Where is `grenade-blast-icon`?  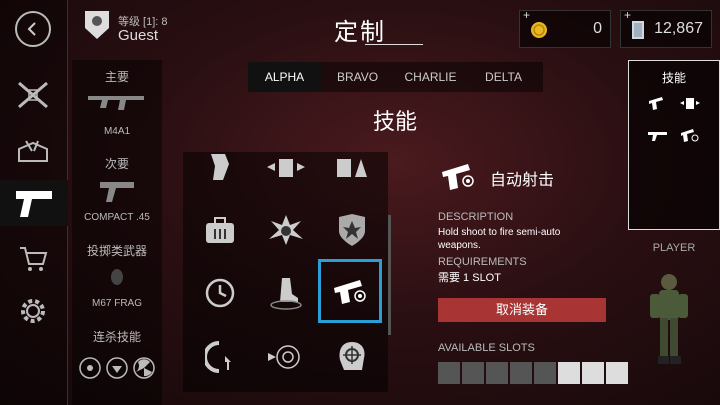 grenade-blast-icon is located at coordinates (286, 230).